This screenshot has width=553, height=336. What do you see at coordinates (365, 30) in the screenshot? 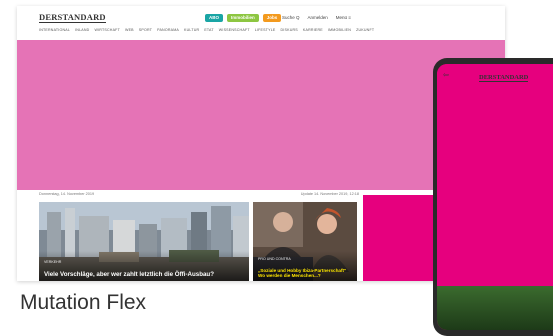
I see `nav-item: Zukunft` at bounding box center [365, 30].